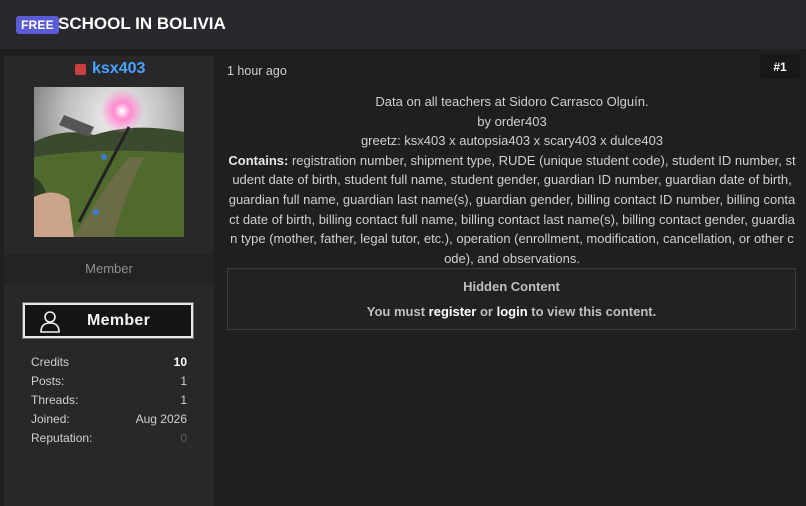 Image resolution: width=806 pixels, height=506 pixels. What do you see at coordinates (512, 121) in the screenshot?
I see `post-line: by order403` at bounding box center [512, 121].